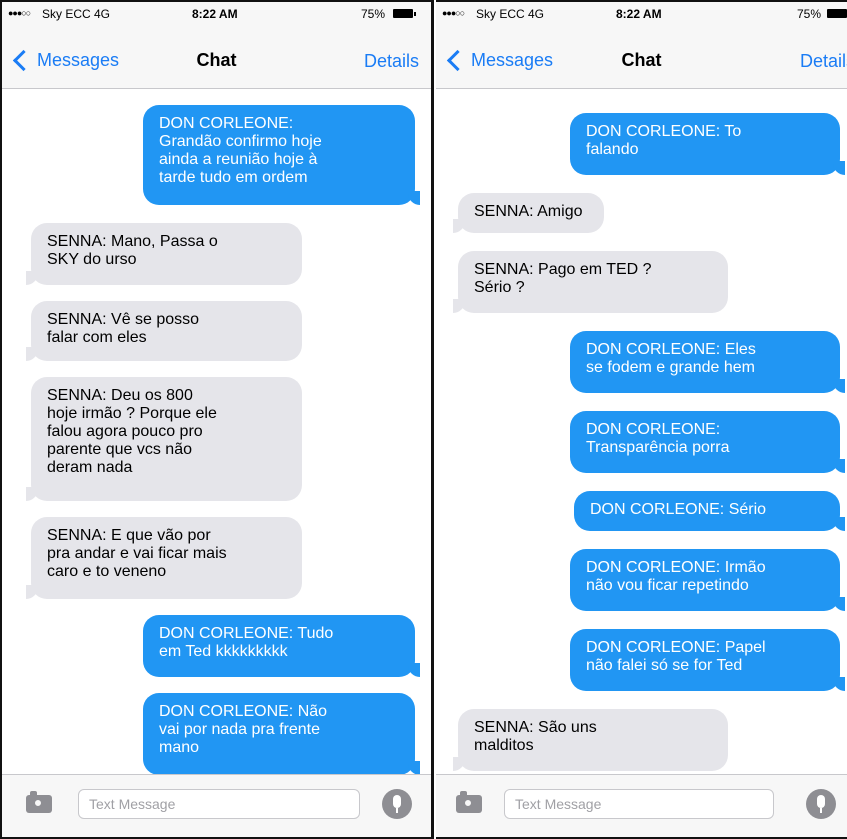  Describe the element at coordinates (590, 282) in the screenshot. I see `incoming-message: SENNA: Pago em TED ? Sério ?` at that location.